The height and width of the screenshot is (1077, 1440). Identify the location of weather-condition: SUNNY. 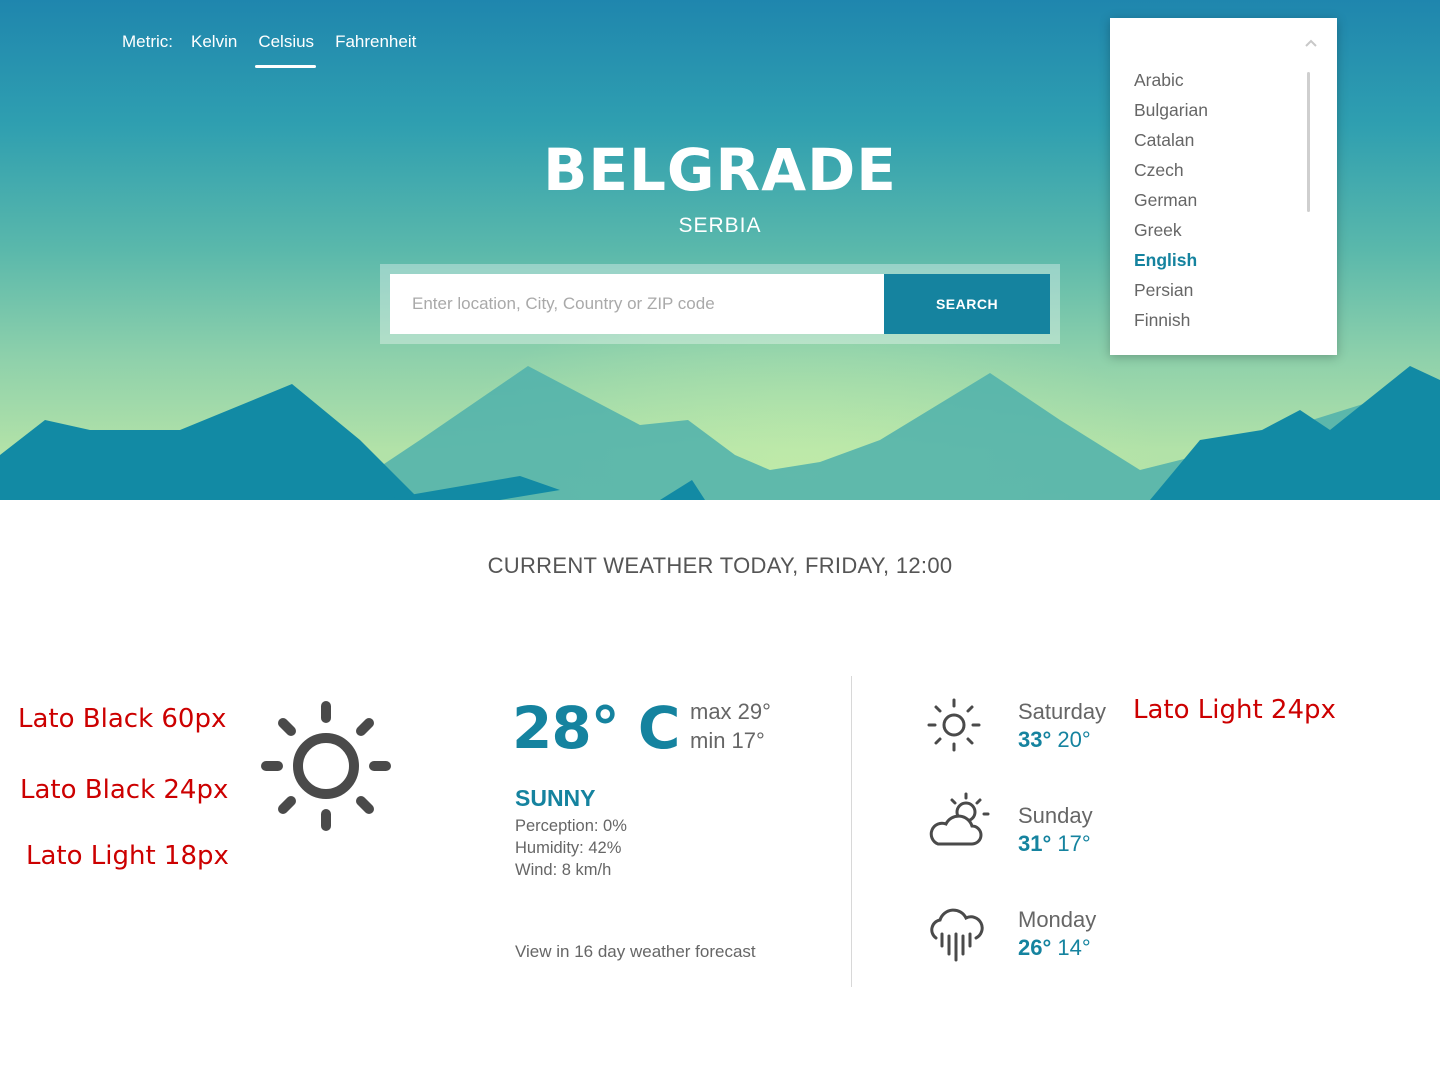
(555, 798).